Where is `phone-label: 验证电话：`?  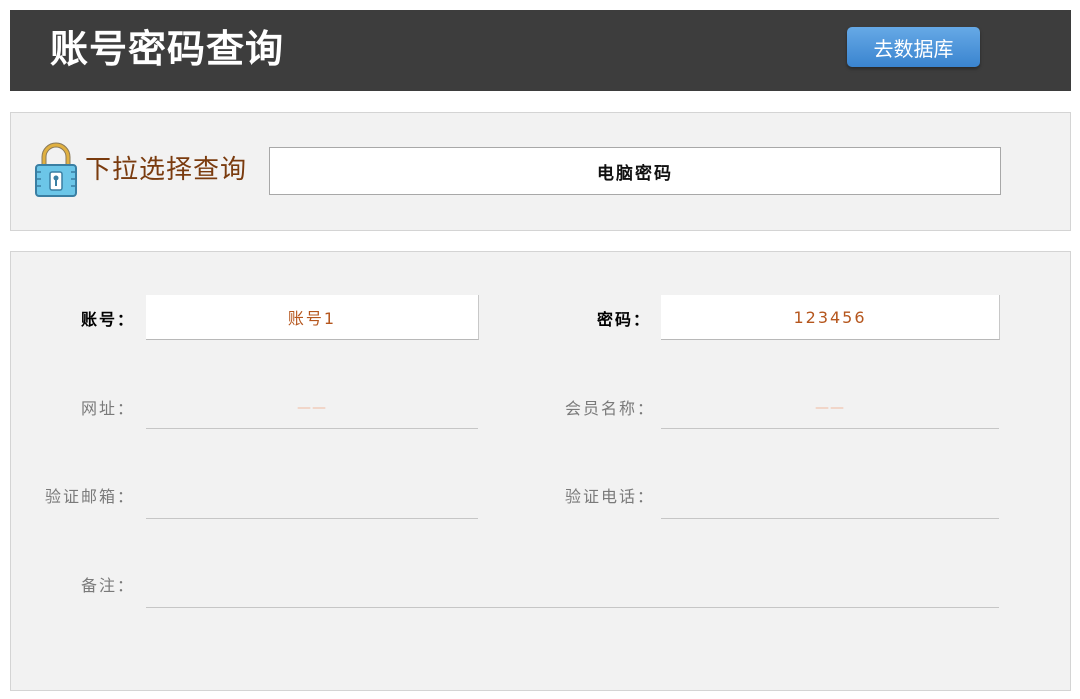 phone-label: 验证电话： is located at coordinates (609, 496).